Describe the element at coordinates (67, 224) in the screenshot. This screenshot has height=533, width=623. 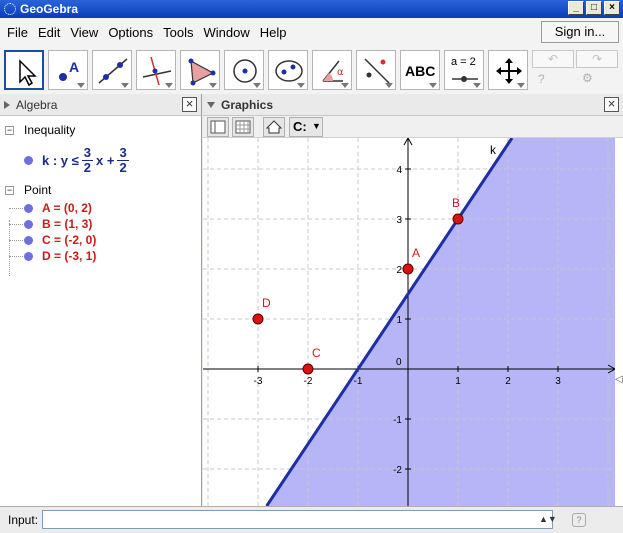
I see `point-label: B = (1, 3)` at that location.